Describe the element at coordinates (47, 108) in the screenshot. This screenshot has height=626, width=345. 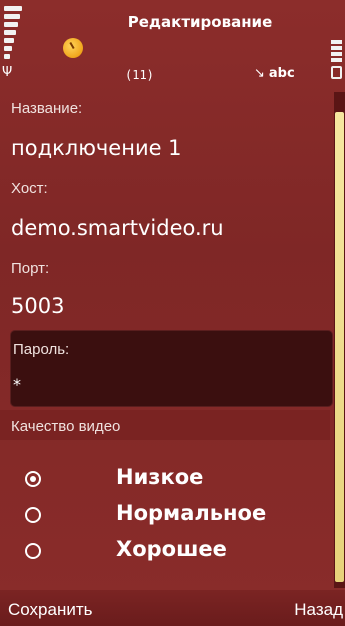
I see `name-label: Название:` at that location.